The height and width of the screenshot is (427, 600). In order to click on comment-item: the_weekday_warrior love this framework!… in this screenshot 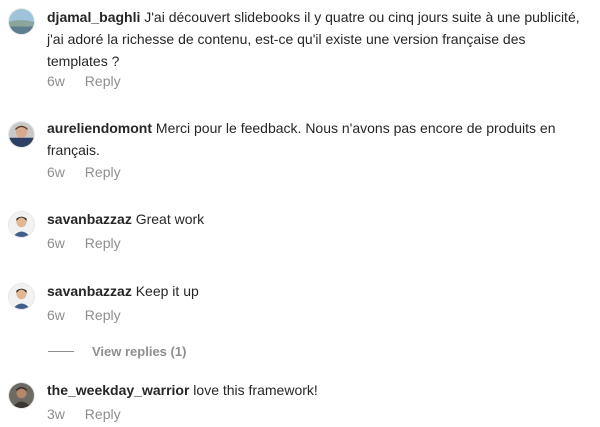, I will do `click(298, 402)`.